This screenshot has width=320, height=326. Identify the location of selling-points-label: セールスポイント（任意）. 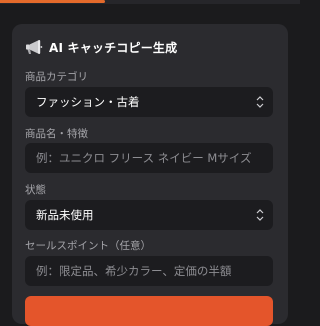
(88, 246).